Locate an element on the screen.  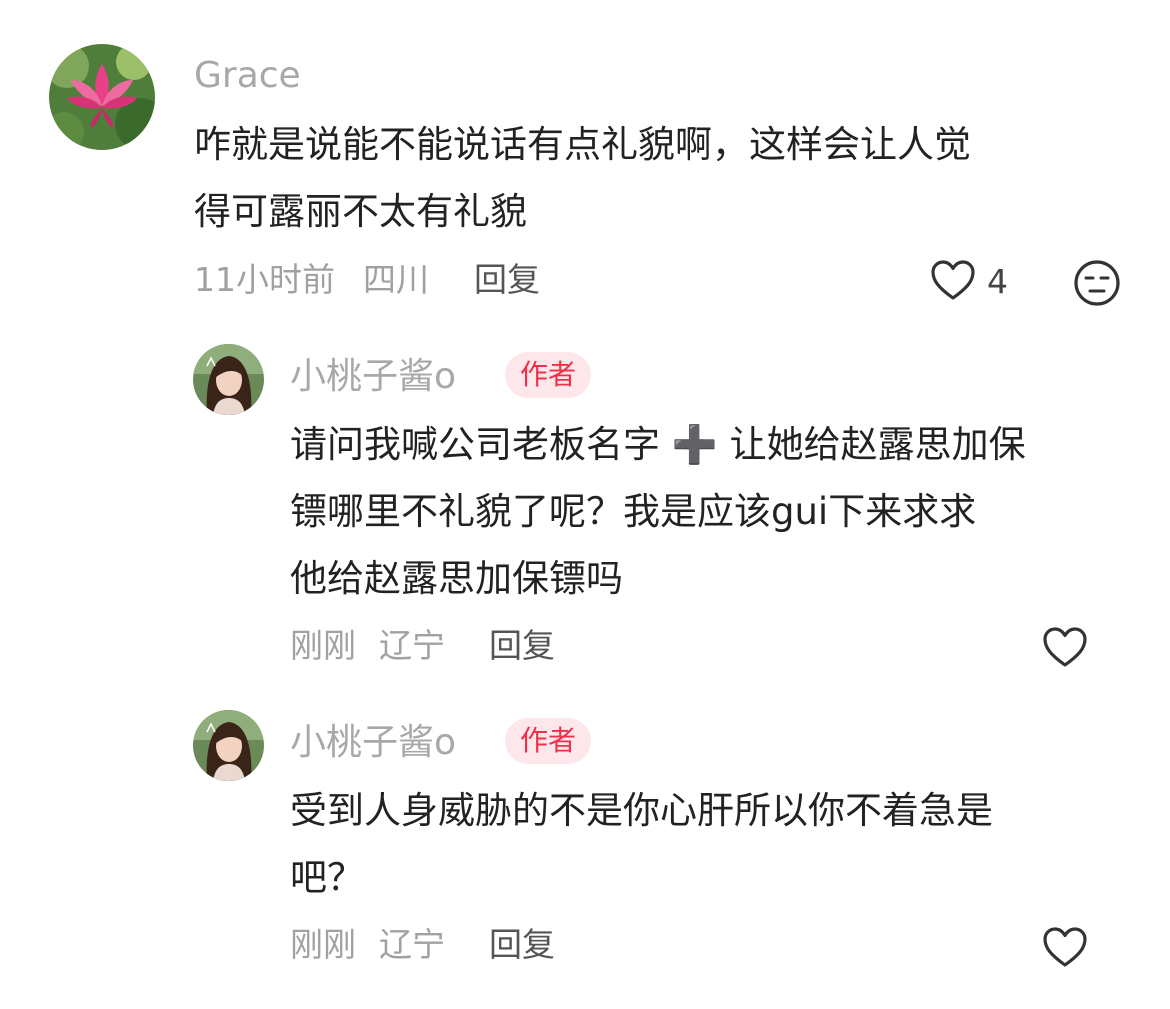
like-count: 4 is located at coordinates (997, 281).